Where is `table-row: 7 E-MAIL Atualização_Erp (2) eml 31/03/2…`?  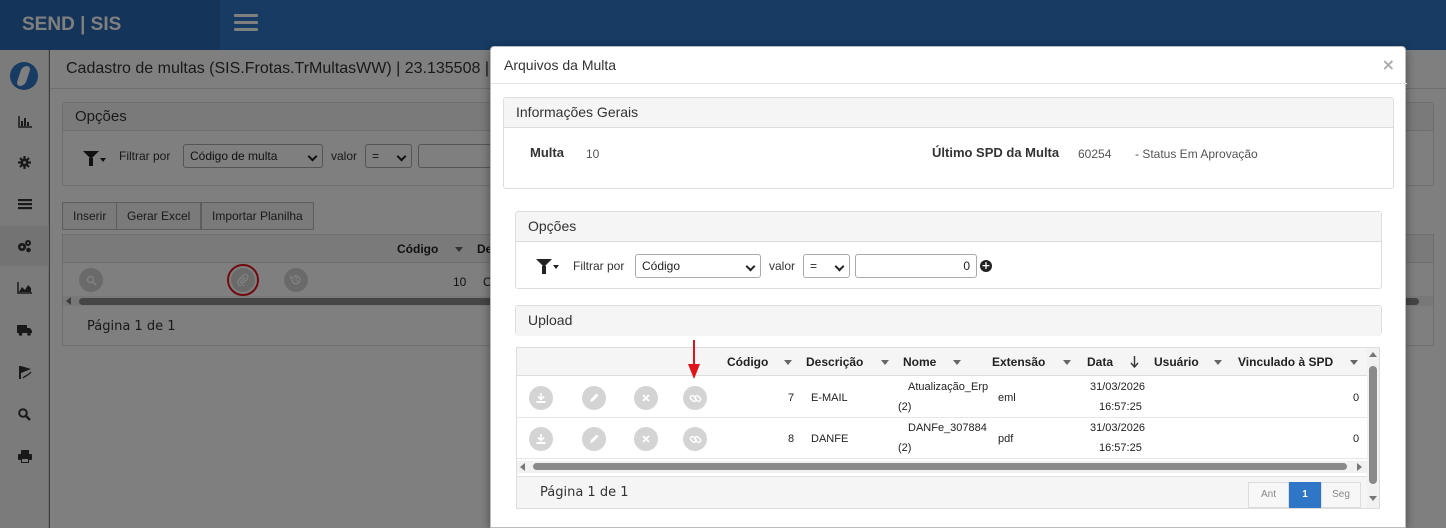 table-row: 7 E-MAIL Atualização_Erp (2) eml 31/03/2… is located at coordinates (942, 397).